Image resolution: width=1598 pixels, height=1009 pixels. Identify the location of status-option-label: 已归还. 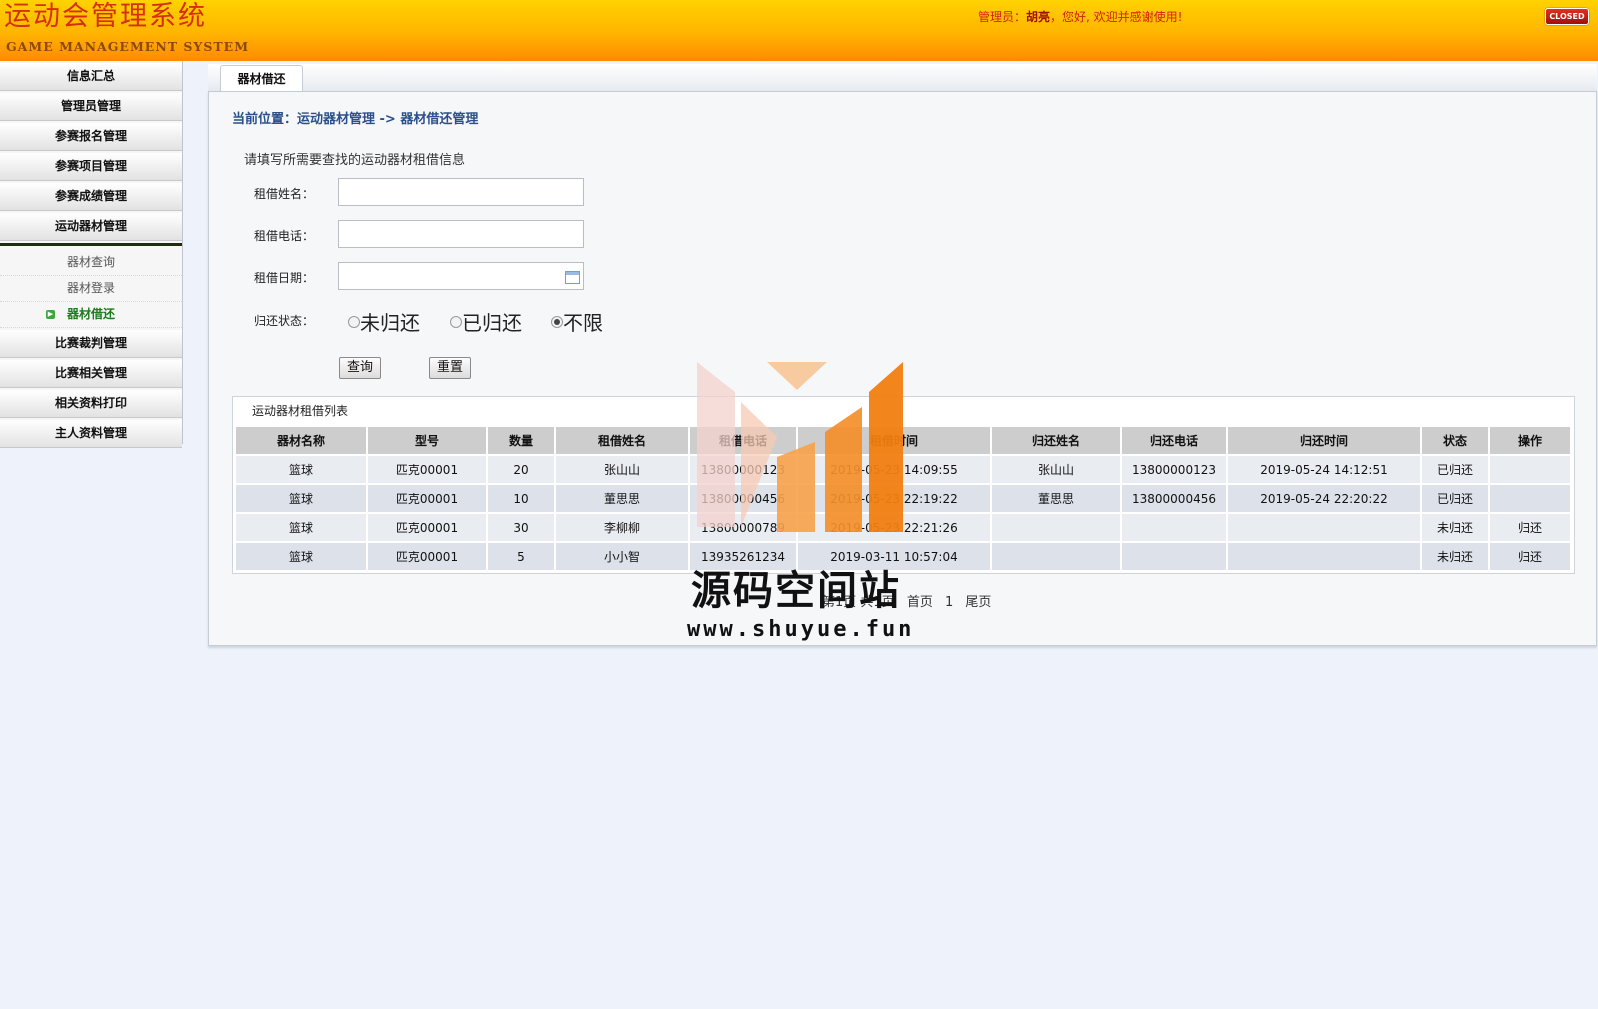
(492, 323).